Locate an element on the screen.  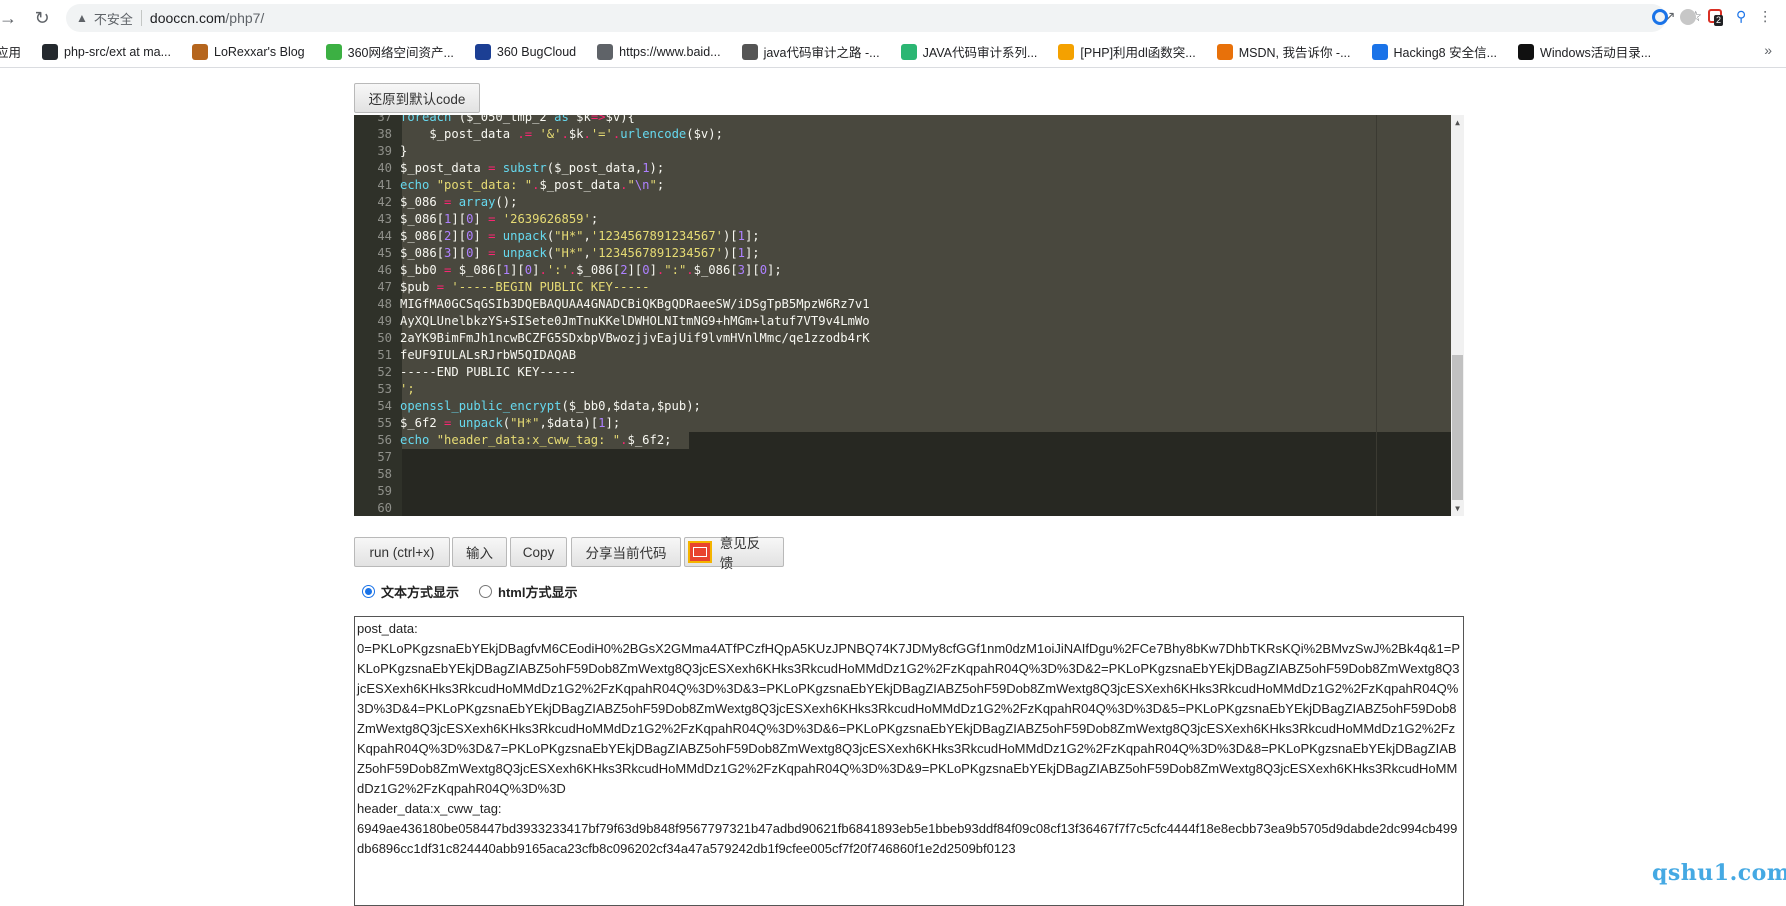
feedback-button: 意见反馈 is located at coordinates (734, 553).